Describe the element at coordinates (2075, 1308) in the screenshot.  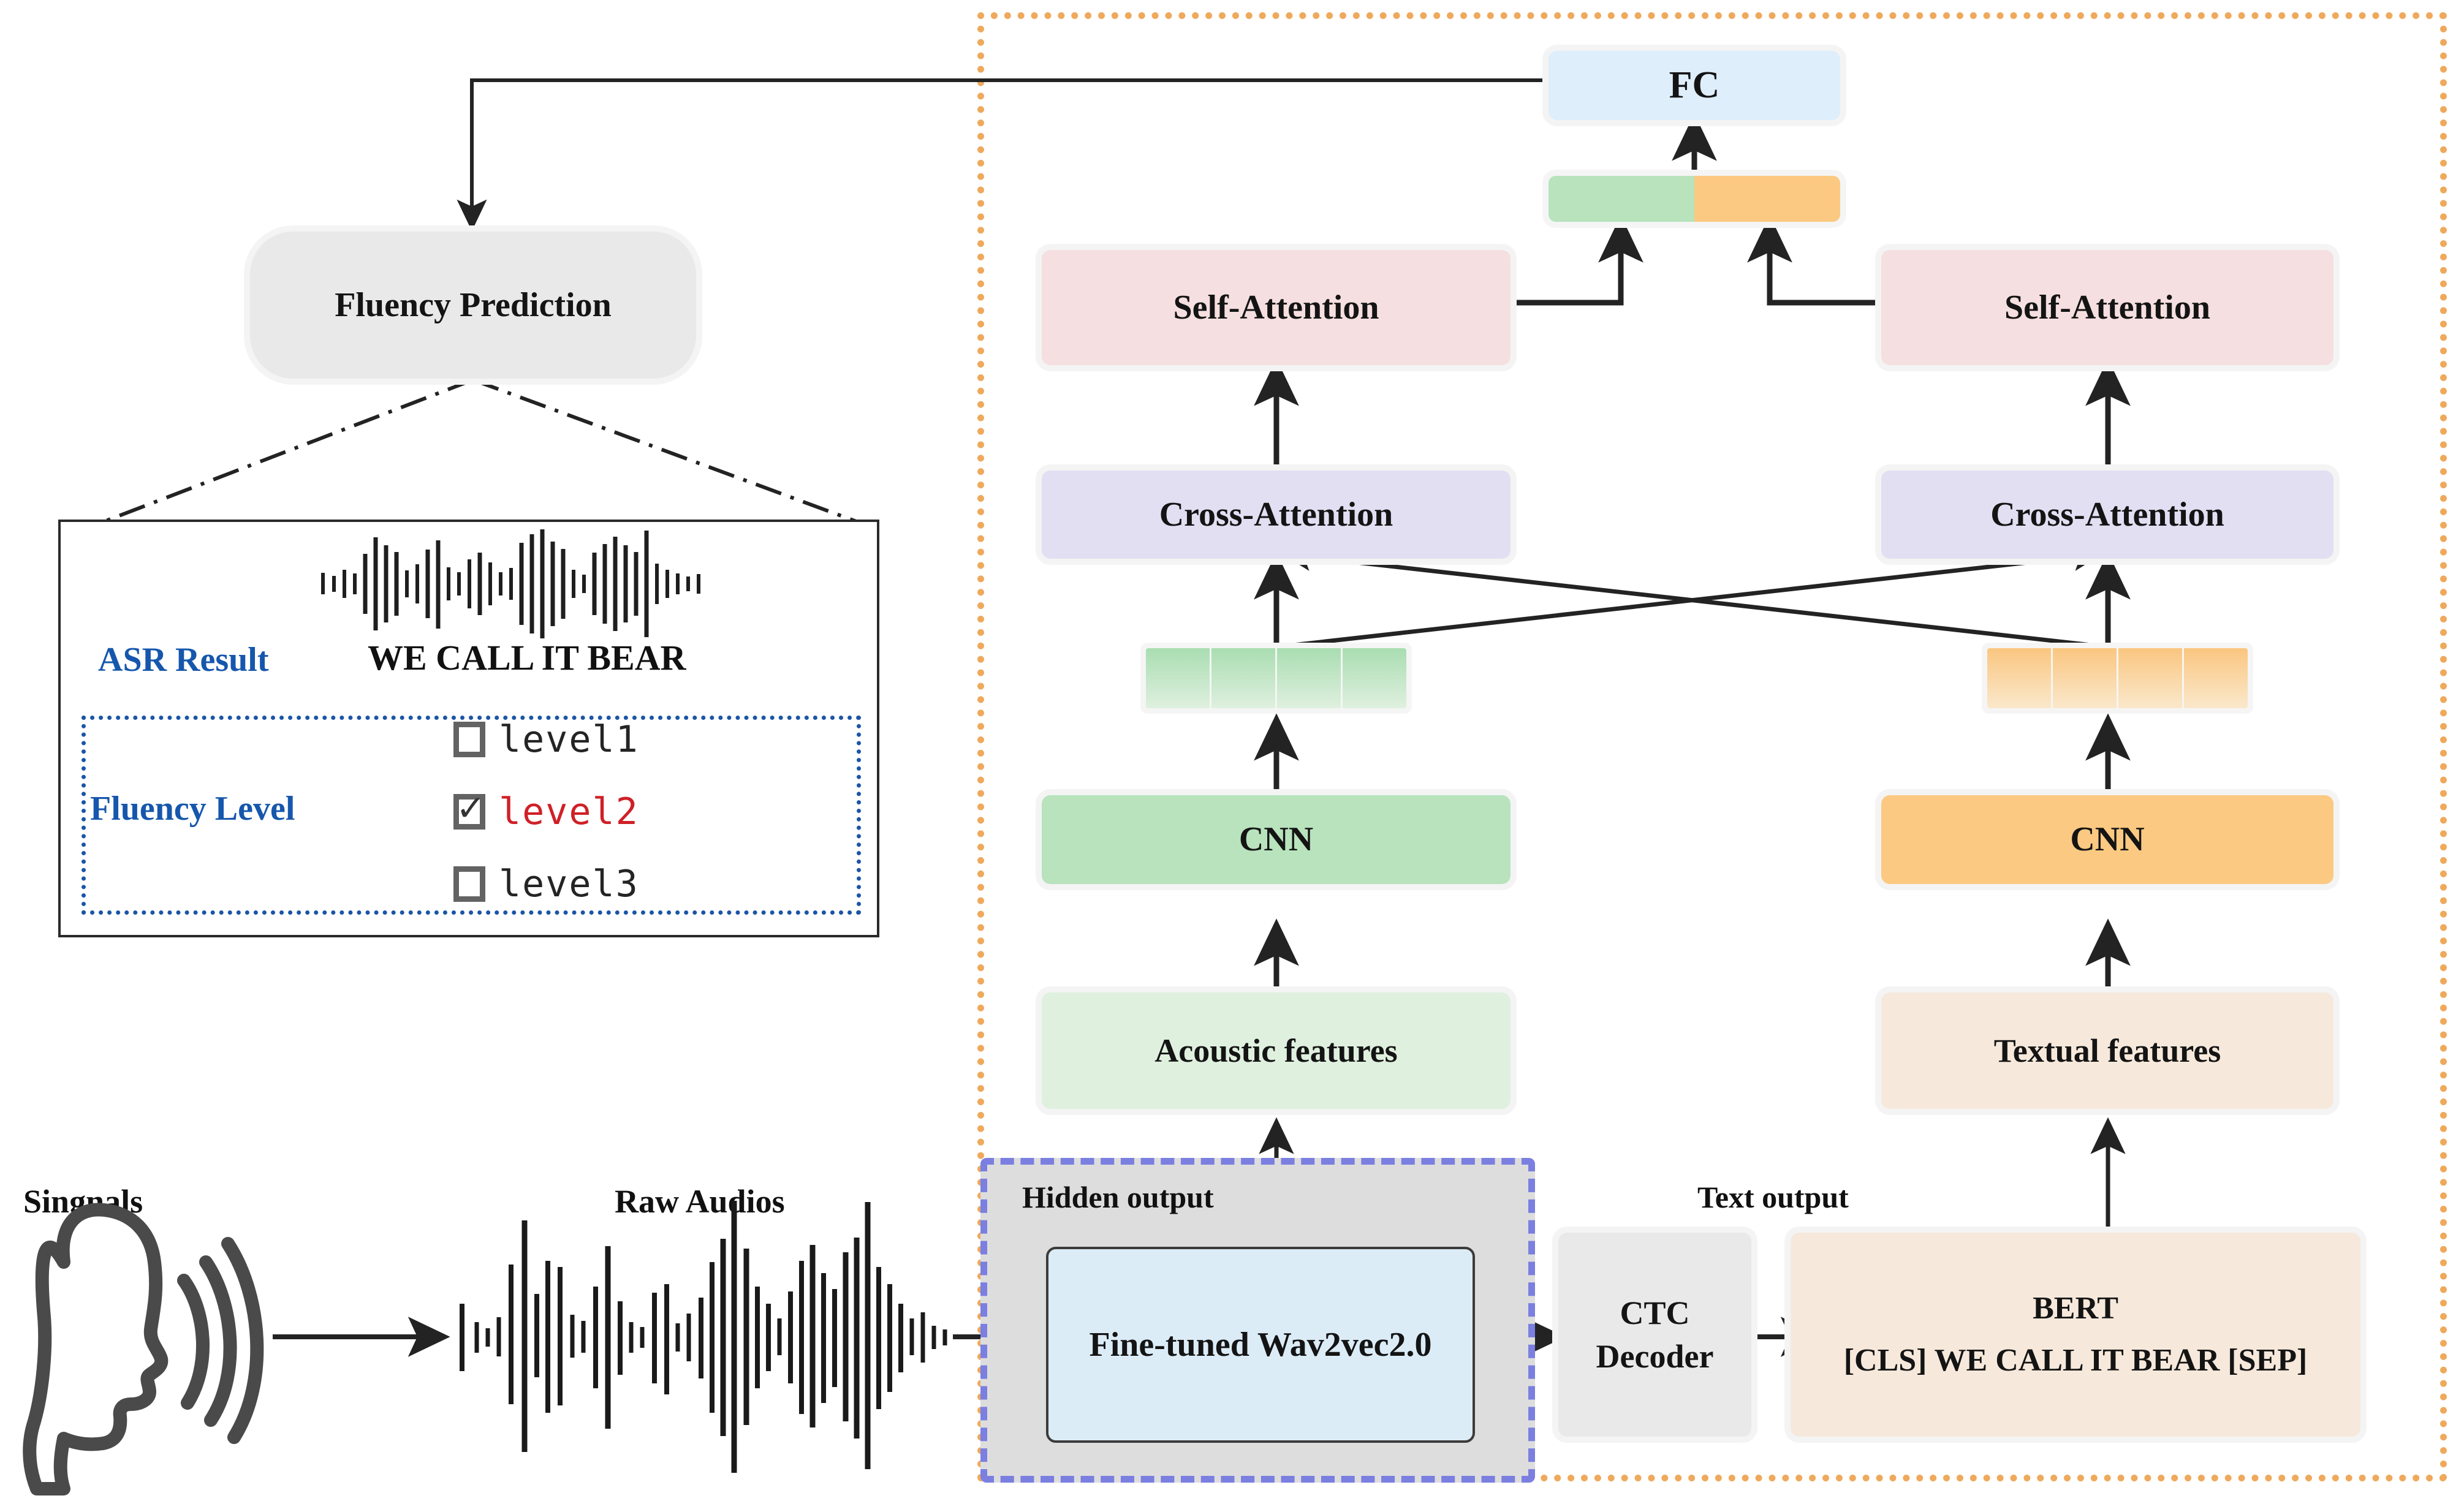
I see `bert-label: BERT` at that location.